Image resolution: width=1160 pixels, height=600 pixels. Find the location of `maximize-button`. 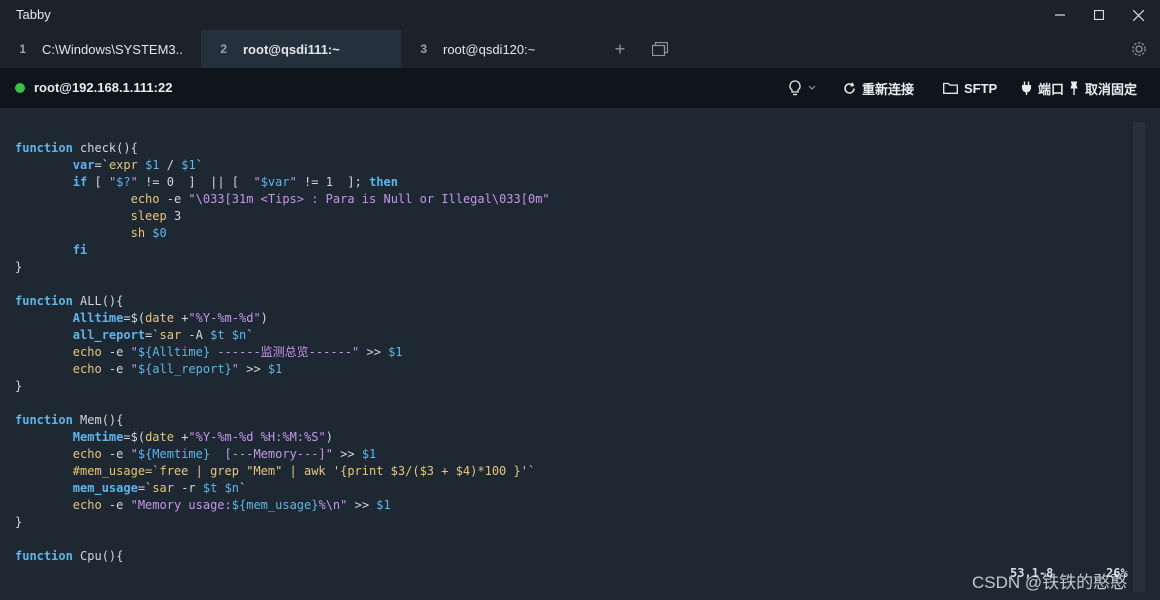

maximize-button is located at coordinates (1099, 15).